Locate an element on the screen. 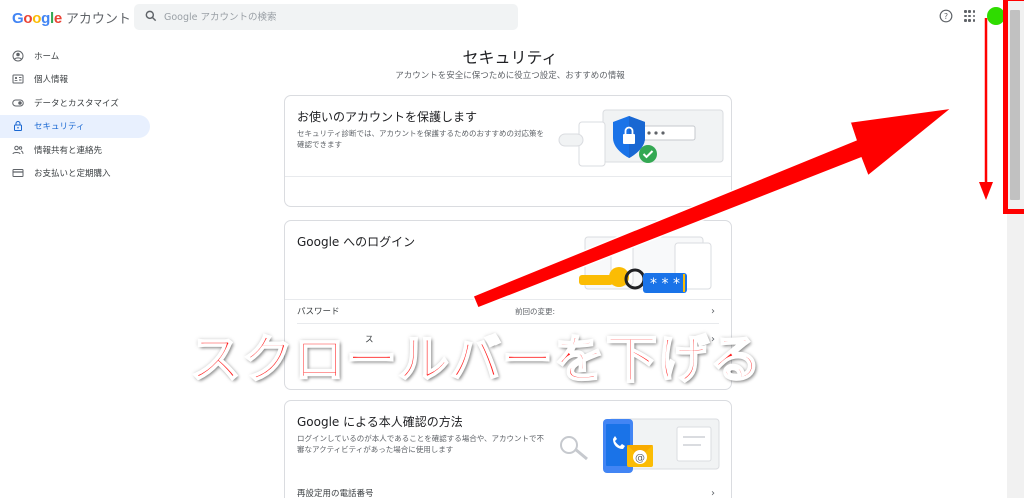 The width and height of the screenshot is (1024, 498). google-account-logo: Google アカウント is located at coordinates (71, 17).